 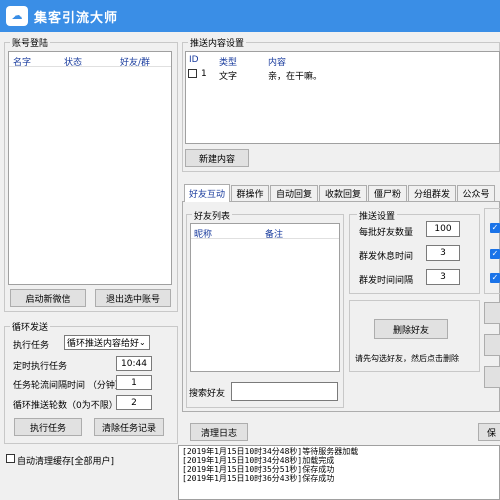 What do you see at coordinates (228, 77) in the screenshot?
I see `push-row-type: 文字` at bounding box center [228, 77].